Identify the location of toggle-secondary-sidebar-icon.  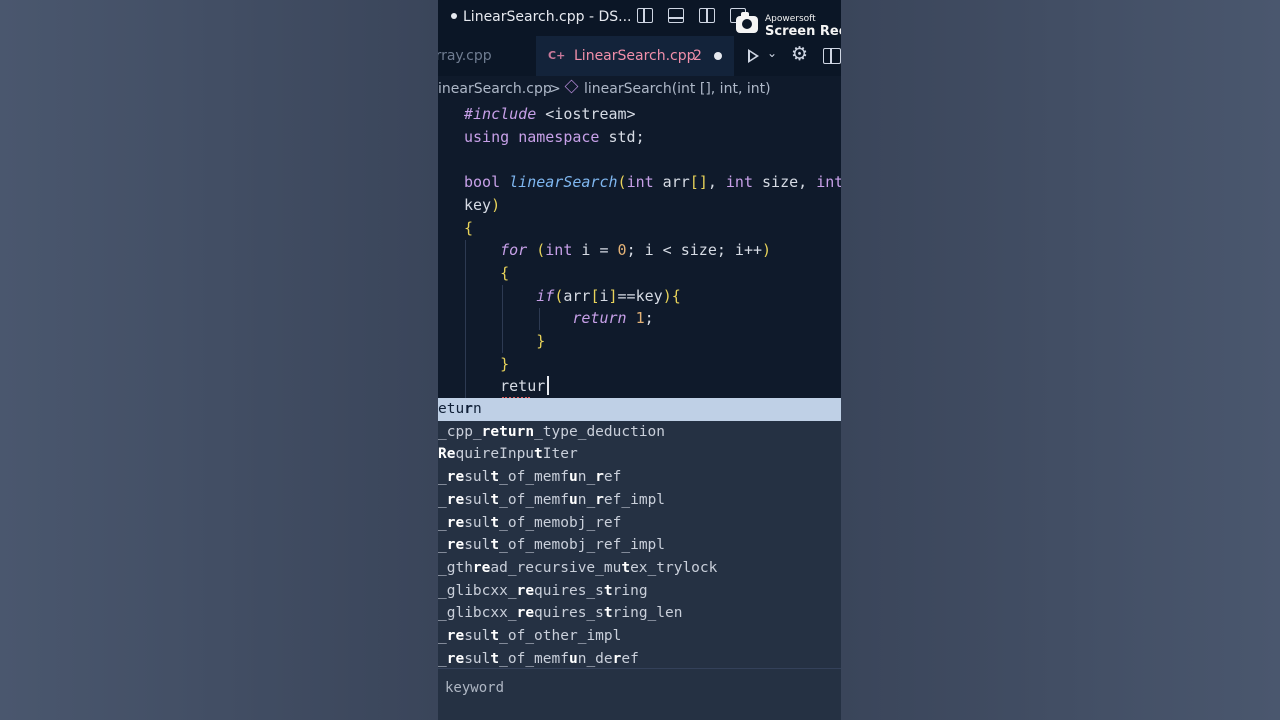
(707, 15).